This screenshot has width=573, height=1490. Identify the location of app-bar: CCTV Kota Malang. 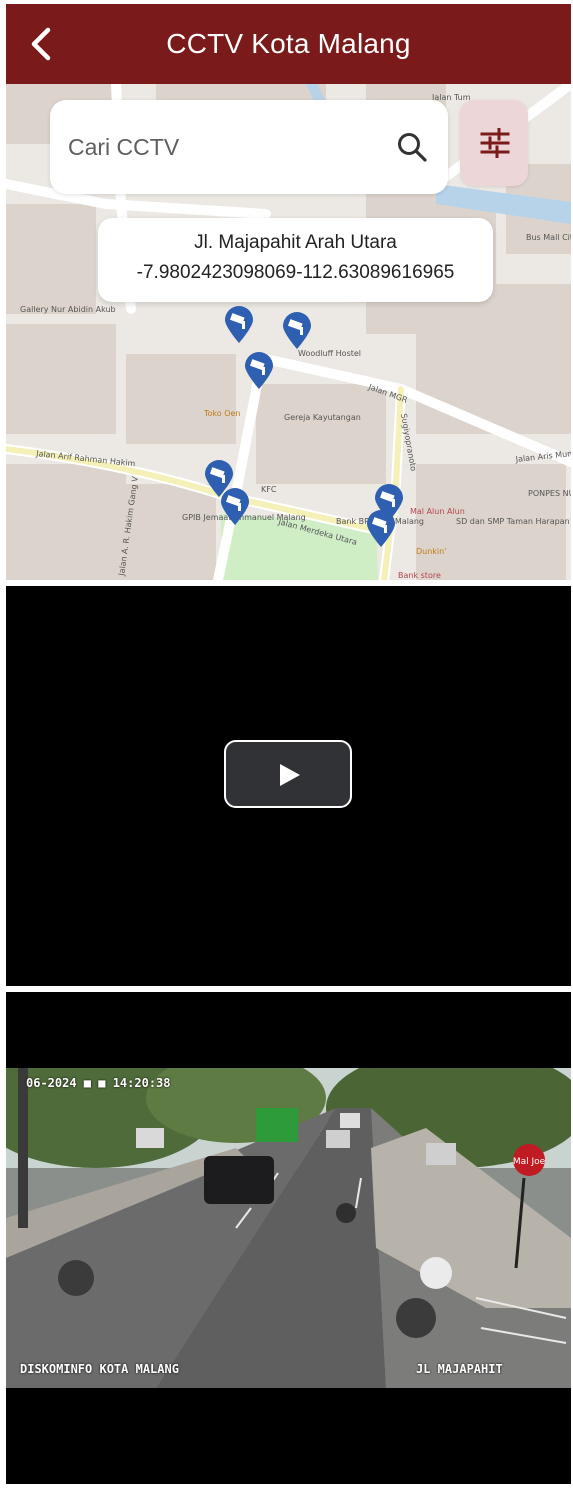
(288, 44).